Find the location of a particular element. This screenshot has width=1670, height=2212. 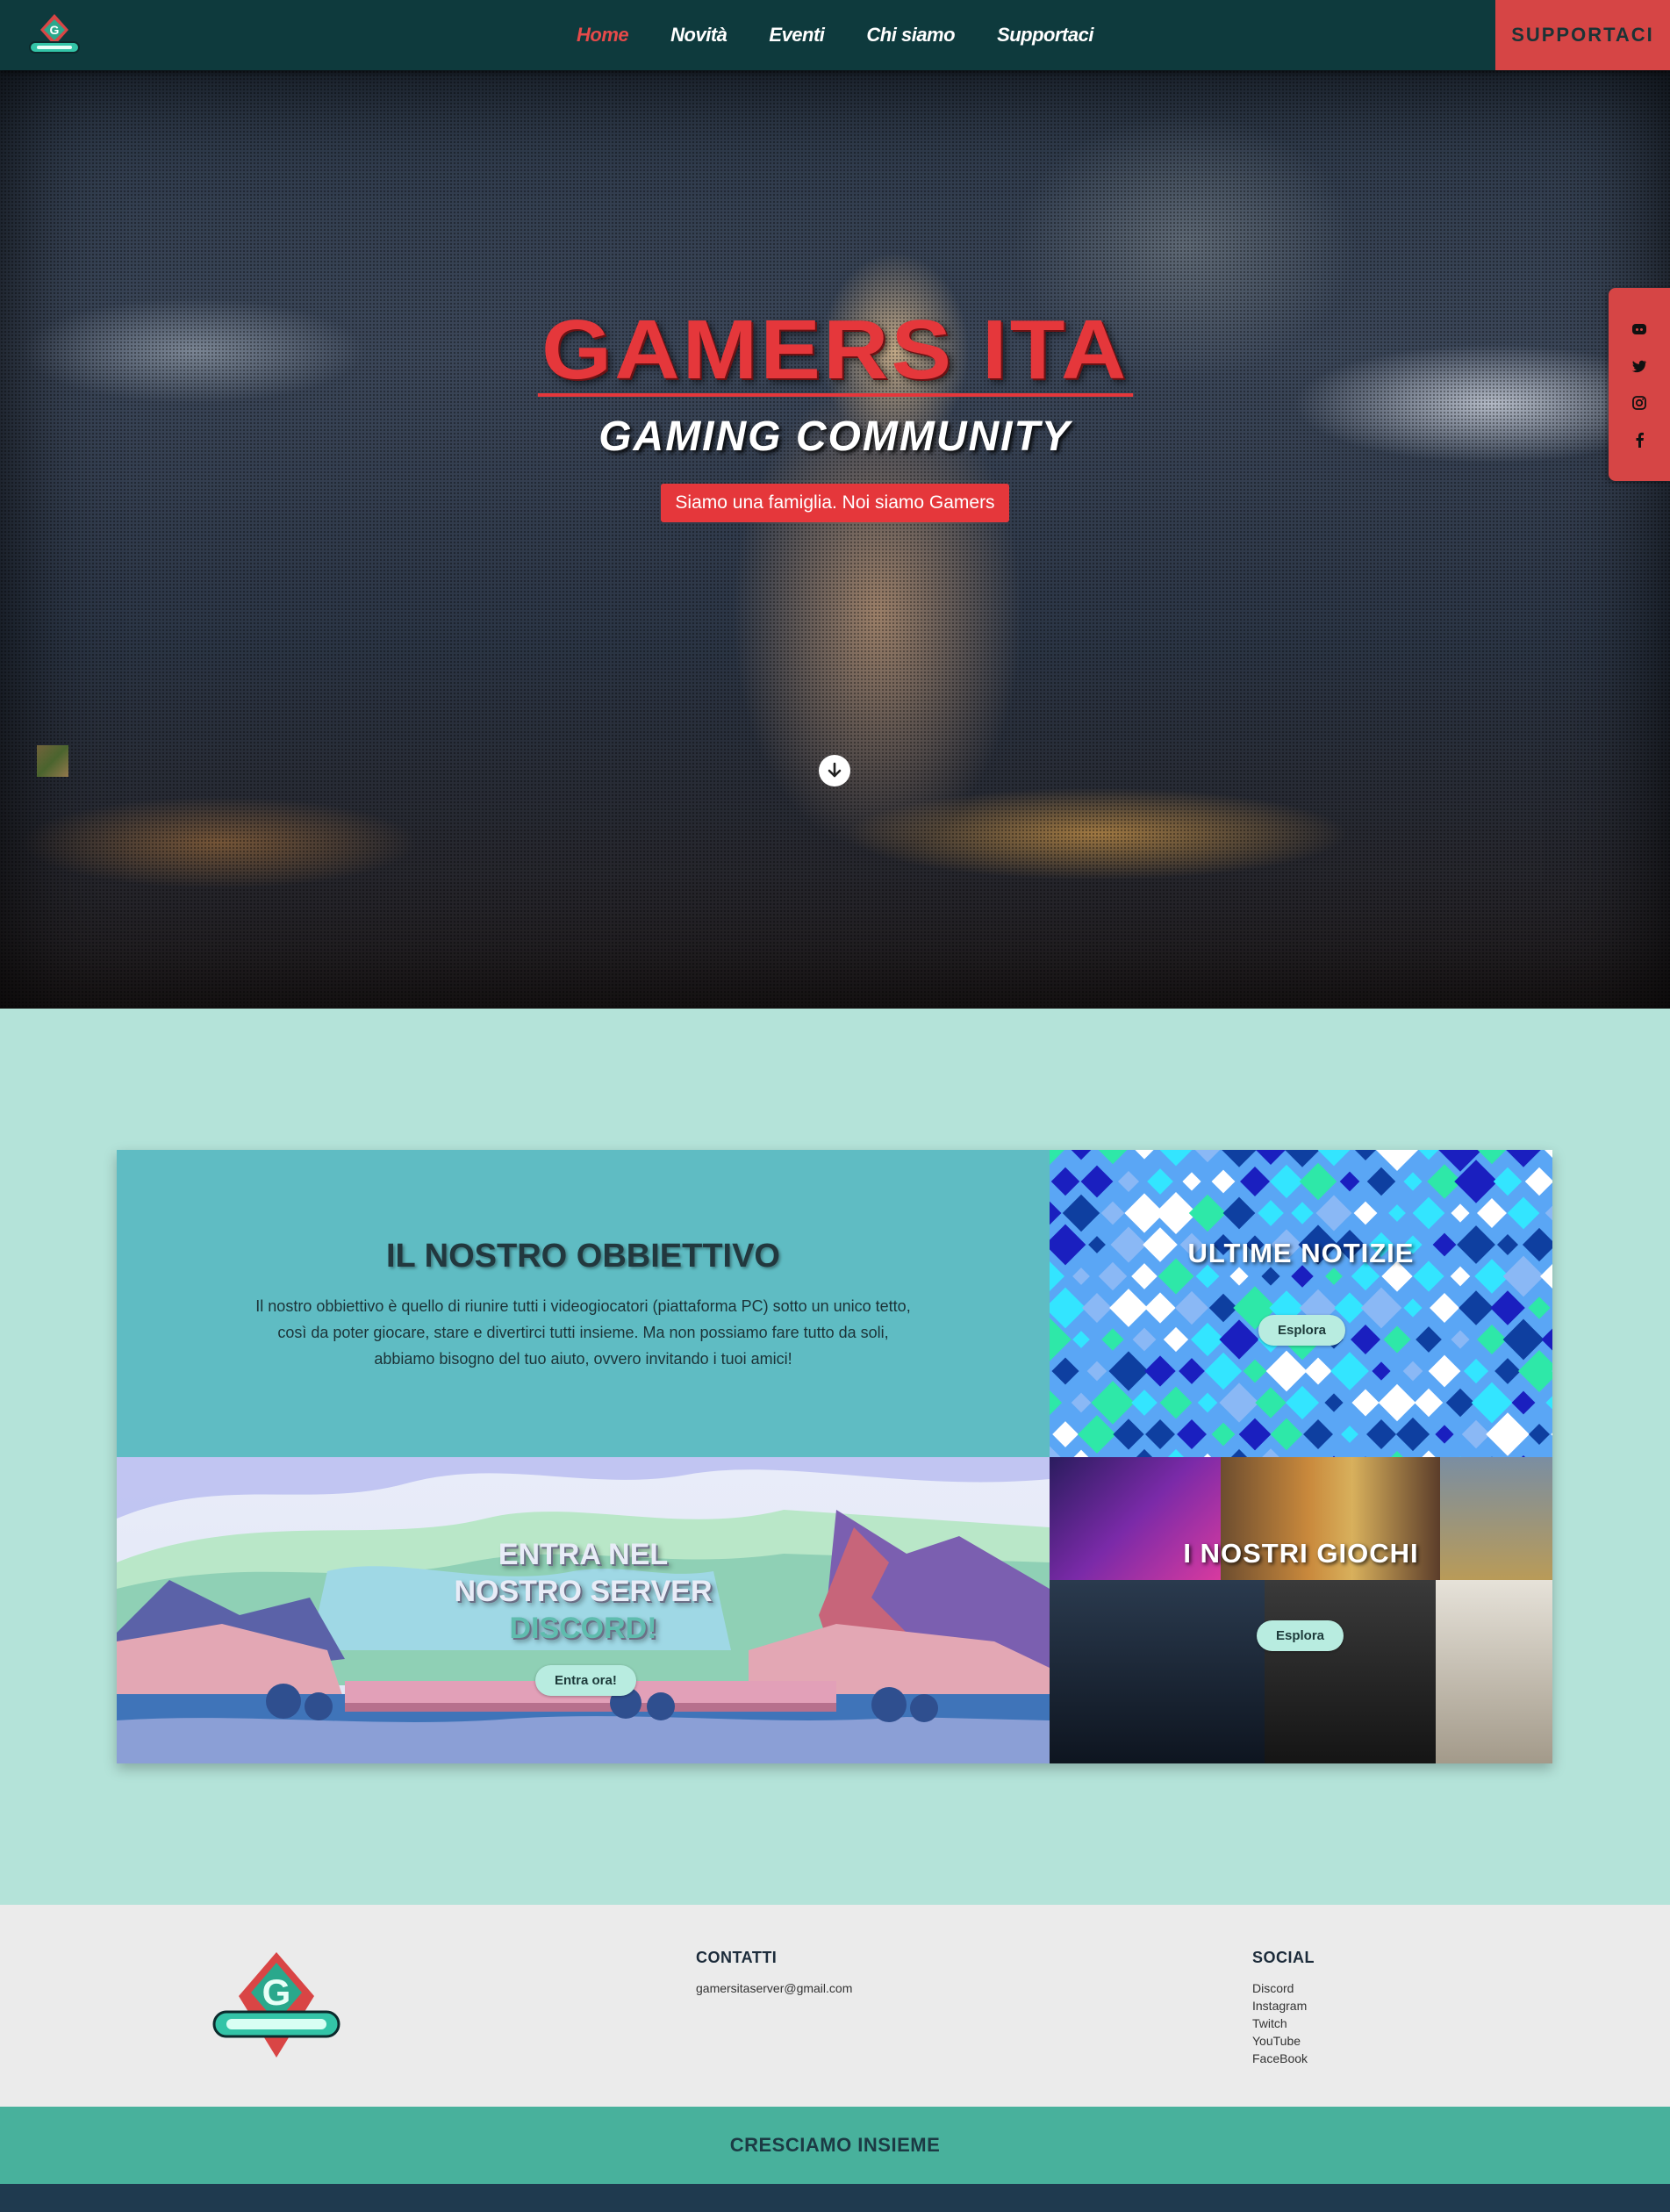

social-heading: SOCIAL is located at coordinates (1283, 1958).